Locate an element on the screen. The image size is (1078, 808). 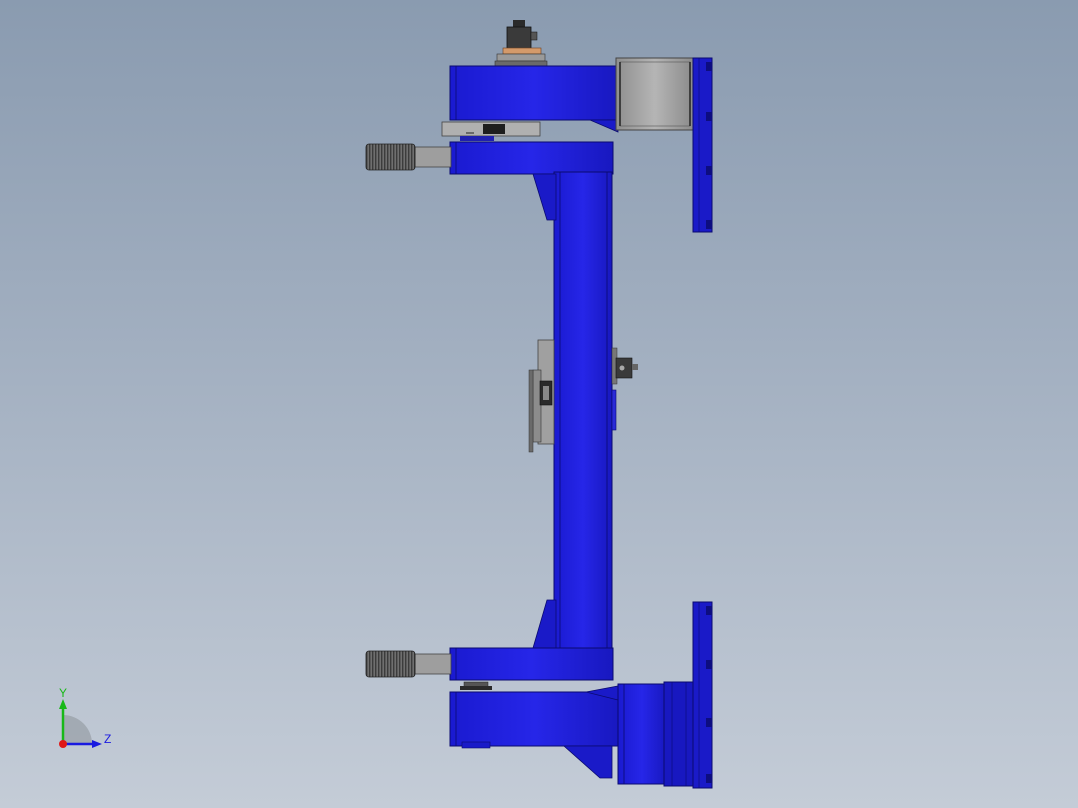
y-axis-label: Y is located at coordinates (63, 693).